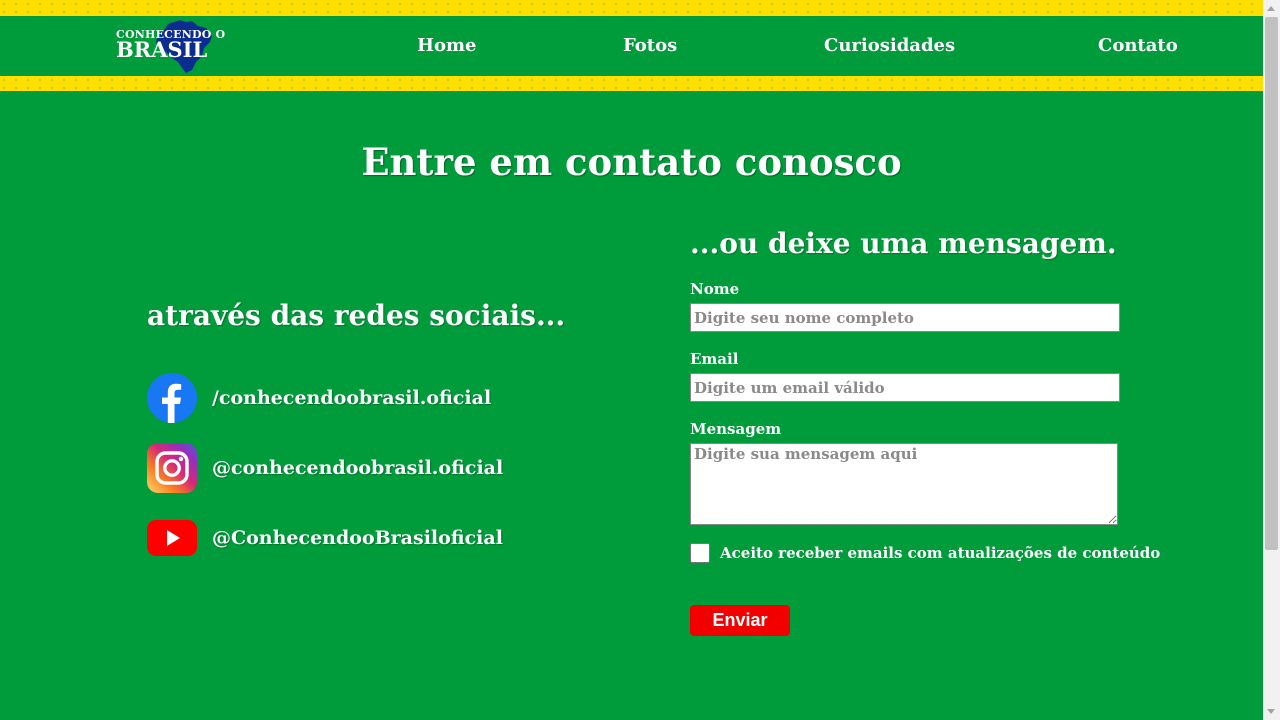 The width and height of the screenshot is (1280, 720). I want to click on facebook-handle: /conhecendoobrasil.oficial, so click(351, 398).